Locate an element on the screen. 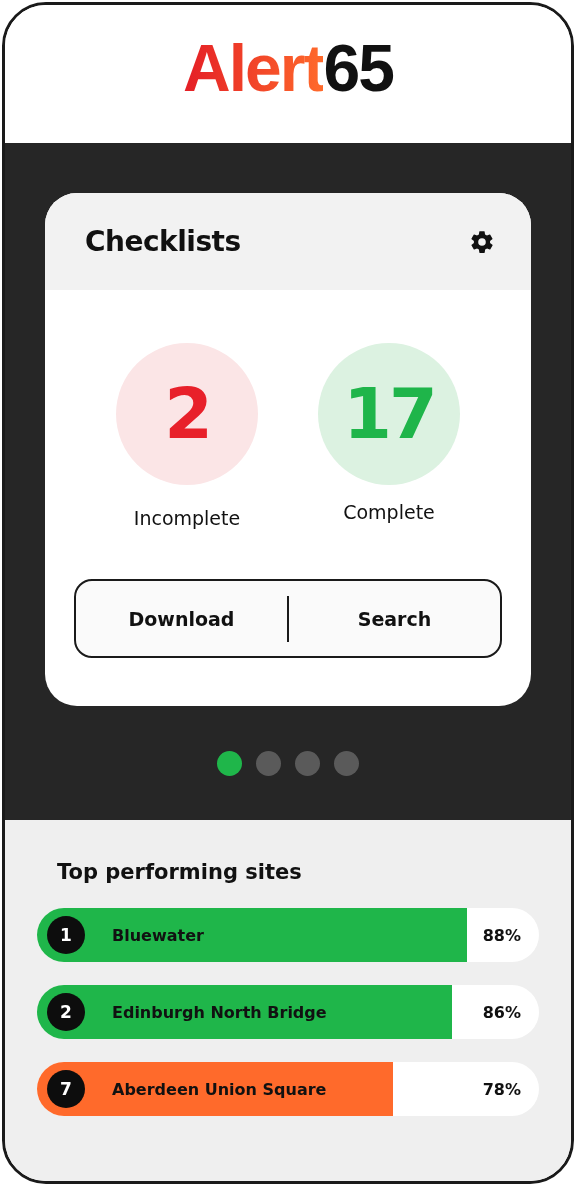 The image size is (576, 1186). site-percent: 78% is located at coordinates (501, 1089).